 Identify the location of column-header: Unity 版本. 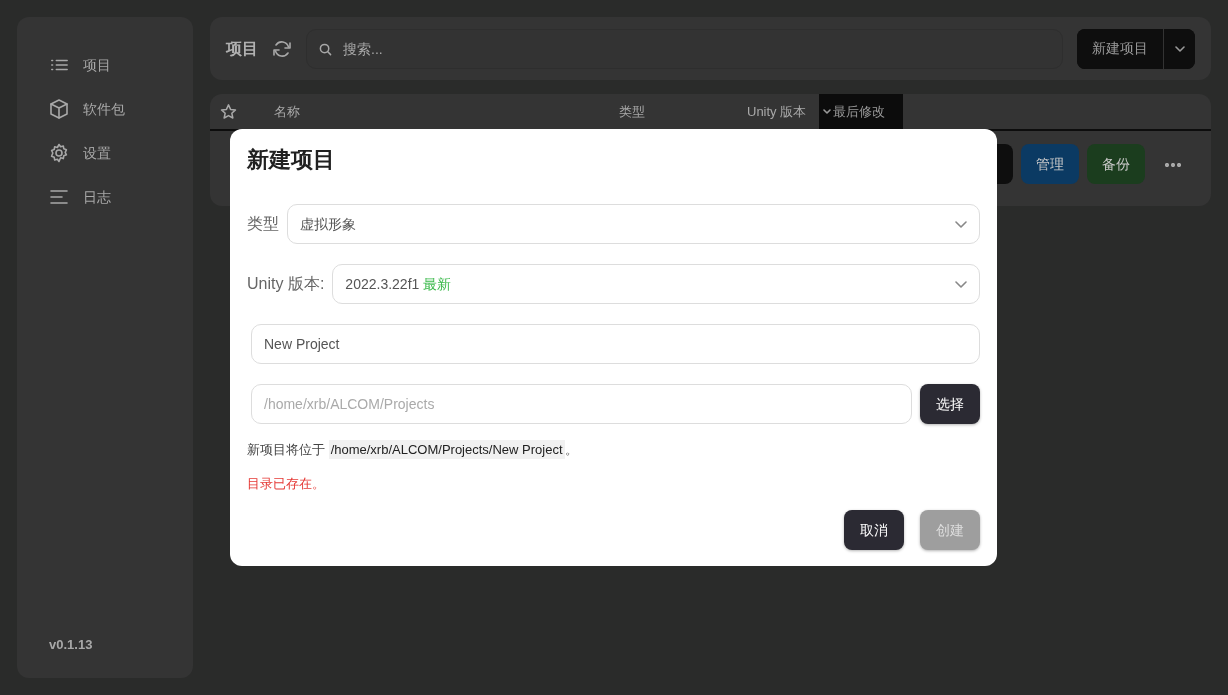
(781, 111).